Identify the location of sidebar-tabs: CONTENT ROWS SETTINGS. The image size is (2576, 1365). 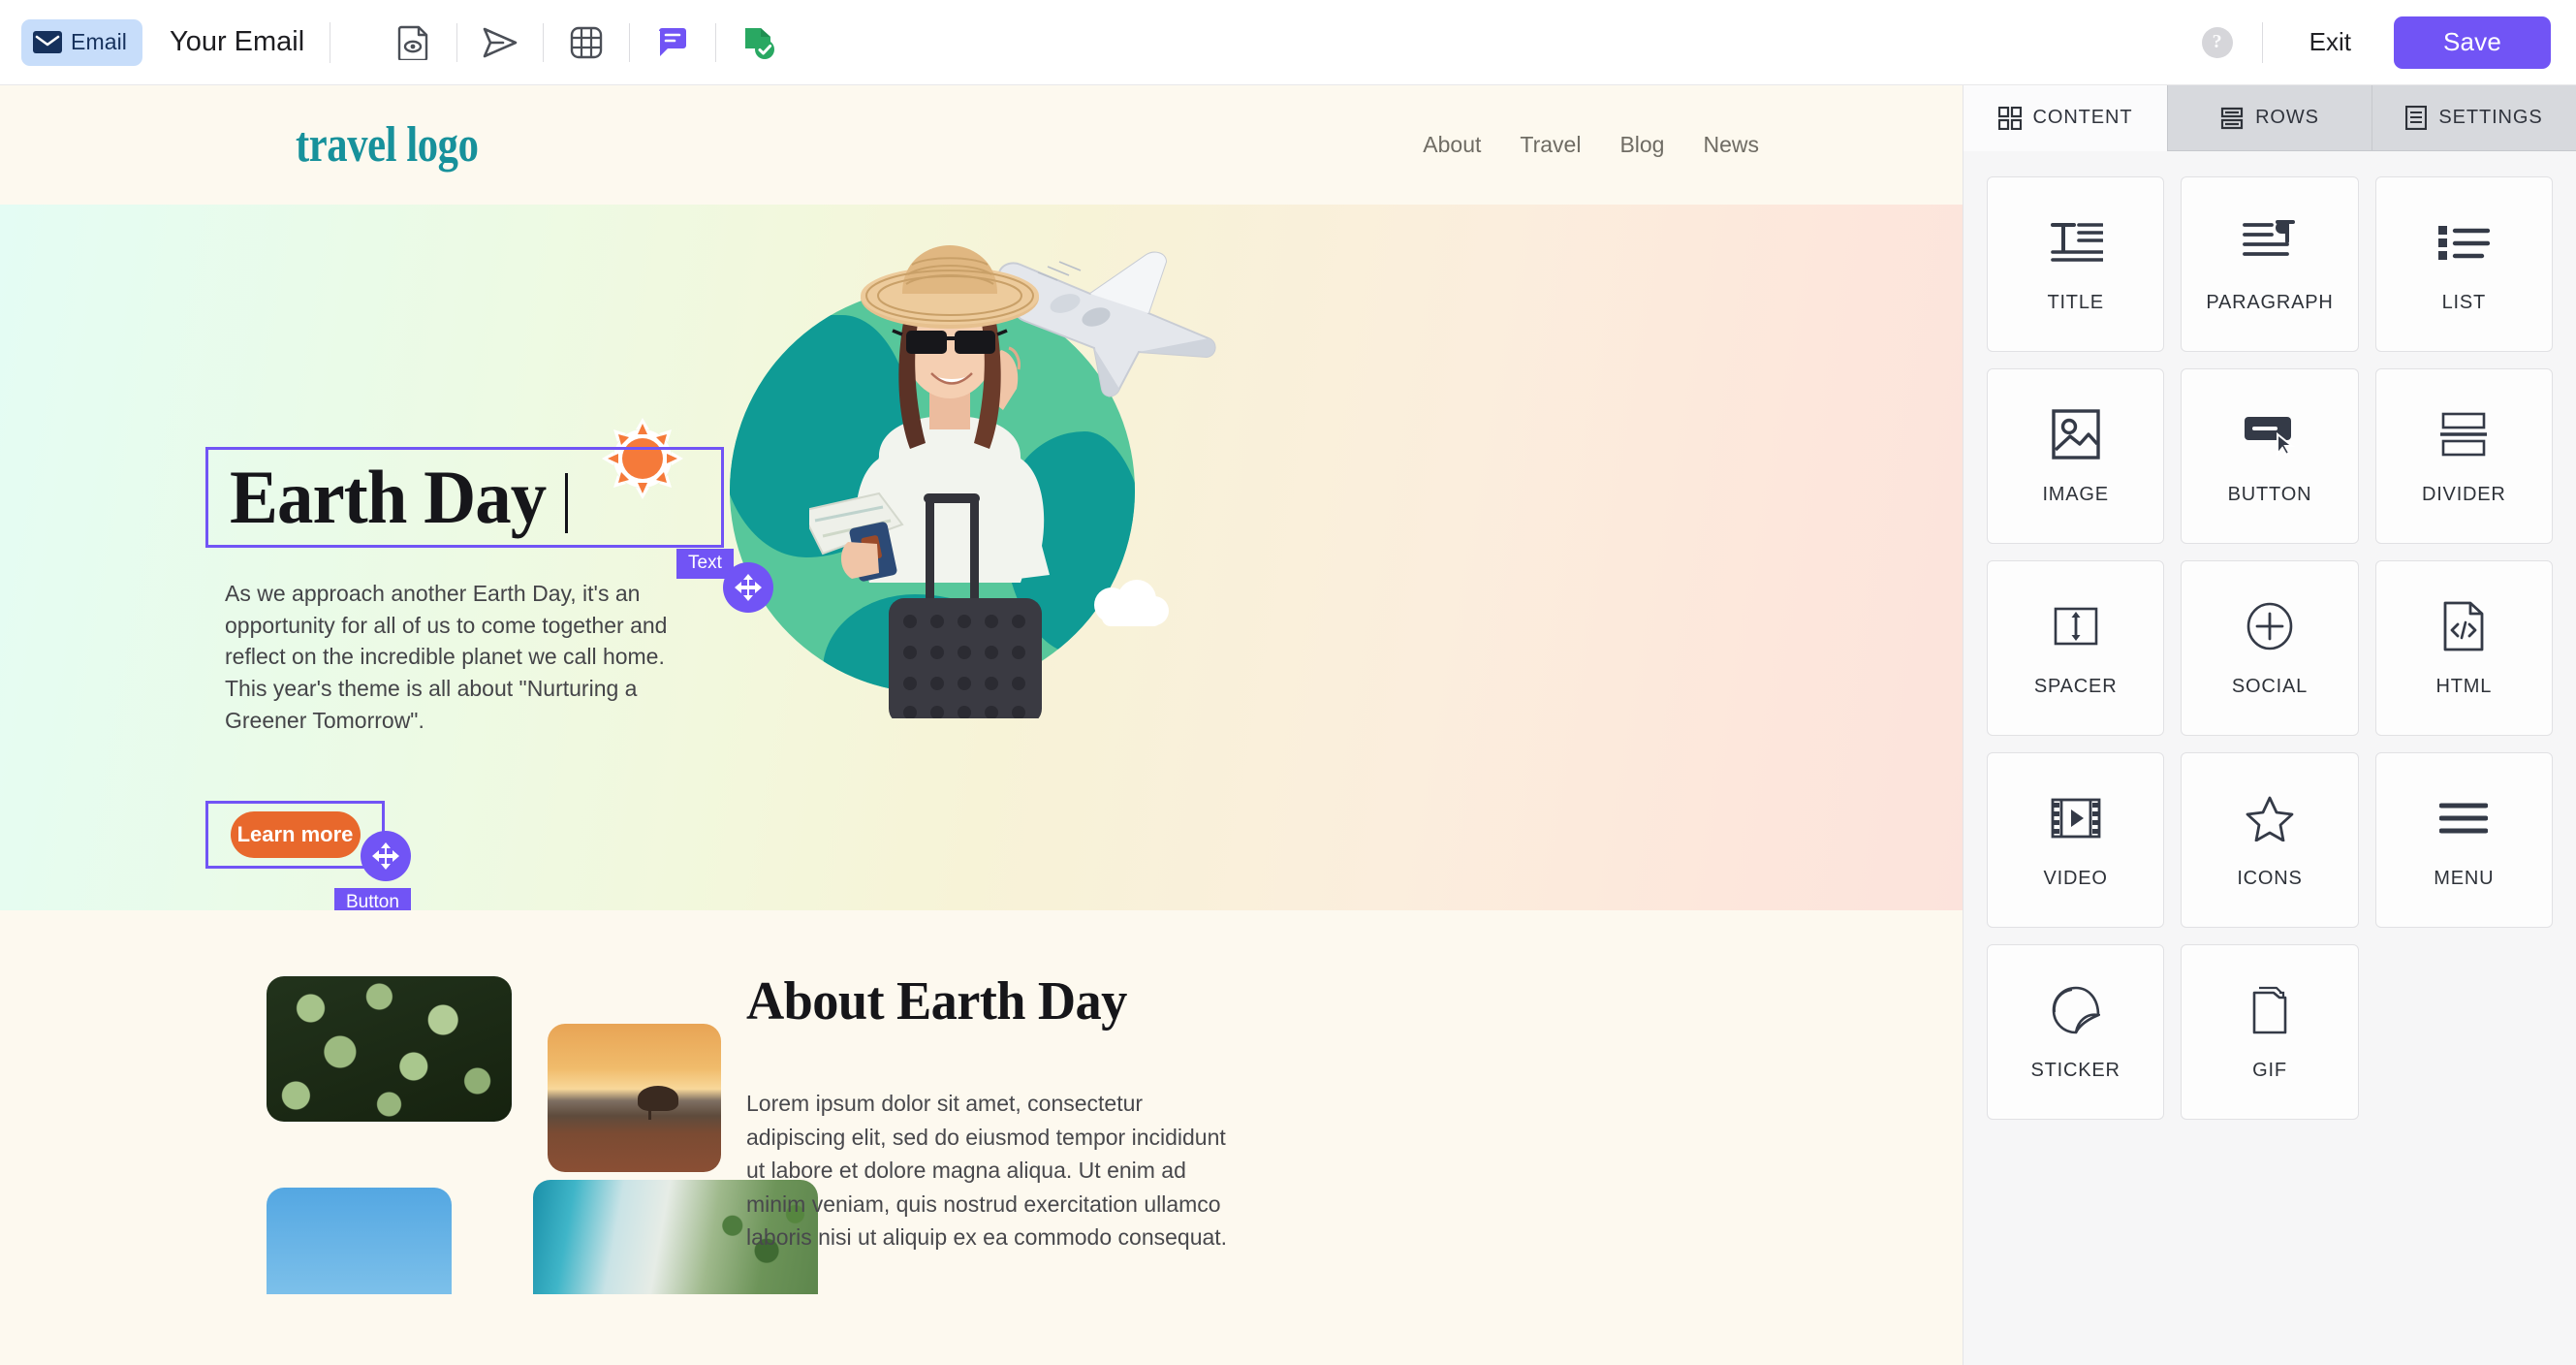
(2269, 118).